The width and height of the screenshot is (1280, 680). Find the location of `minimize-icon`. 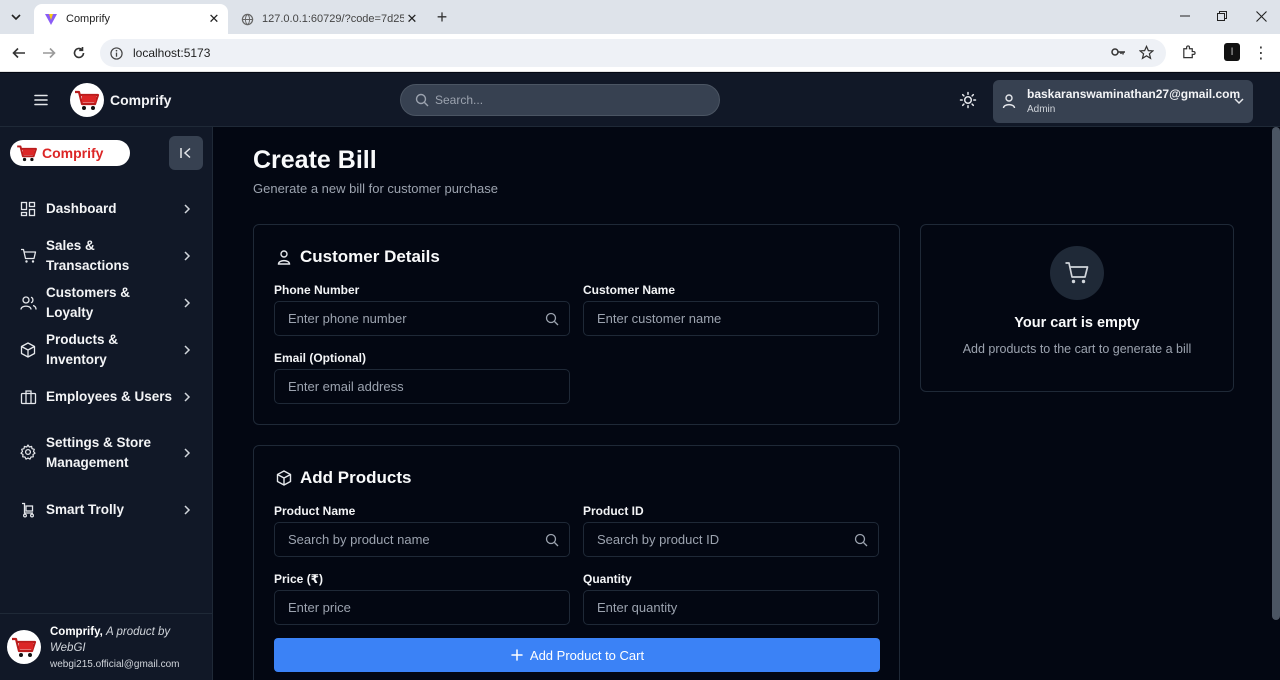

minimize-icon is located at coordinates (1185, 16).